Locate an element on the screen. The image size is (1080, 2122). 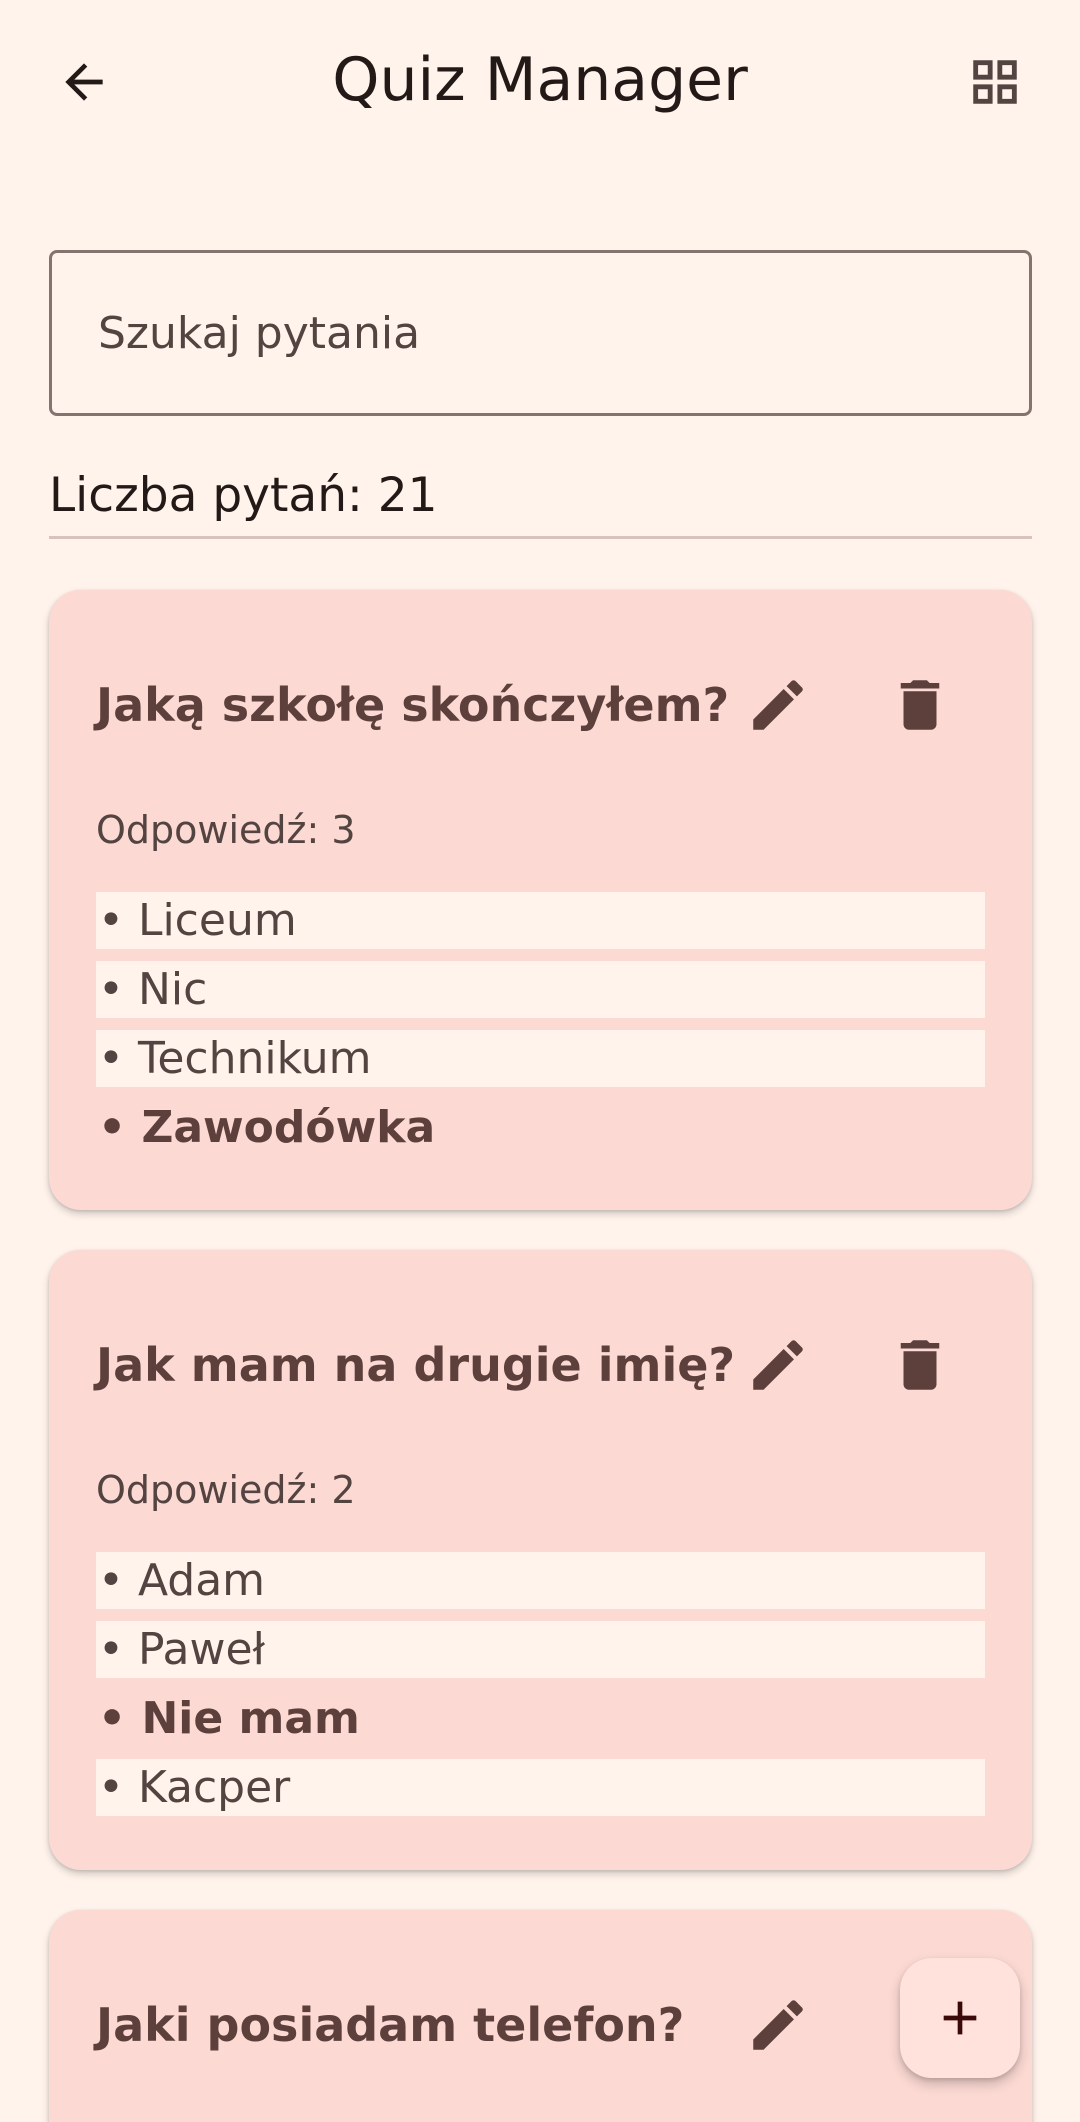
add-icon is located at coordinates (960, 2018).